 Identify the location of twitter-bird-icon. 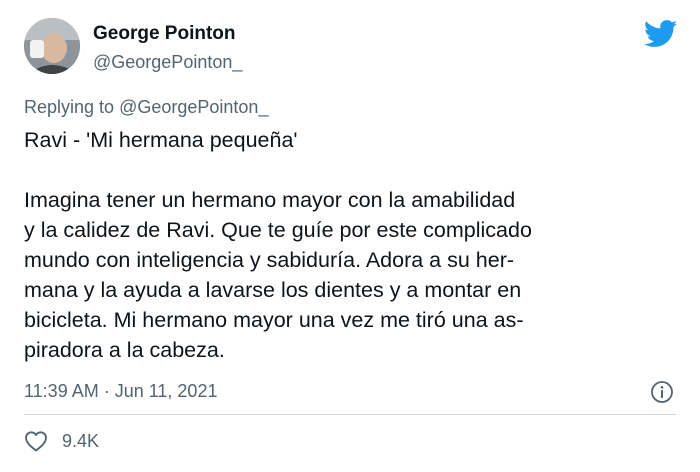
(660, 34).